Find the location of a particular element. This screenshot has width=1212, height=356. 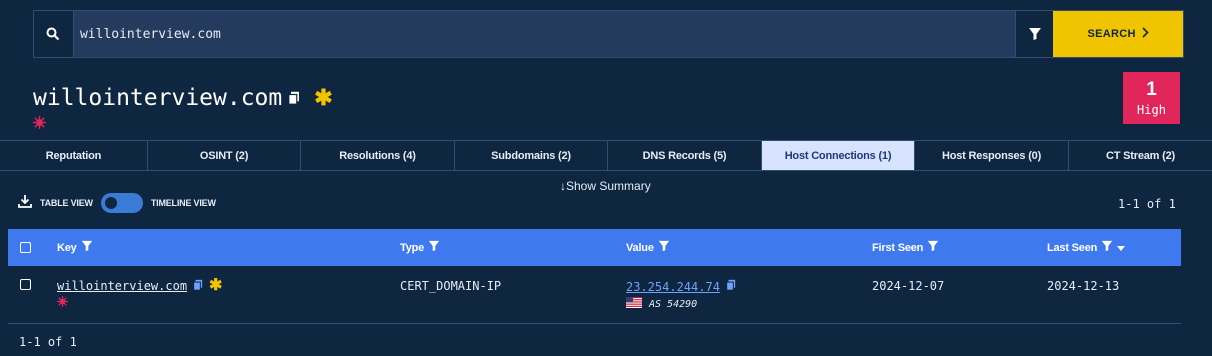

search-button-label: SEARCH is located at coordinates (1111, 34).